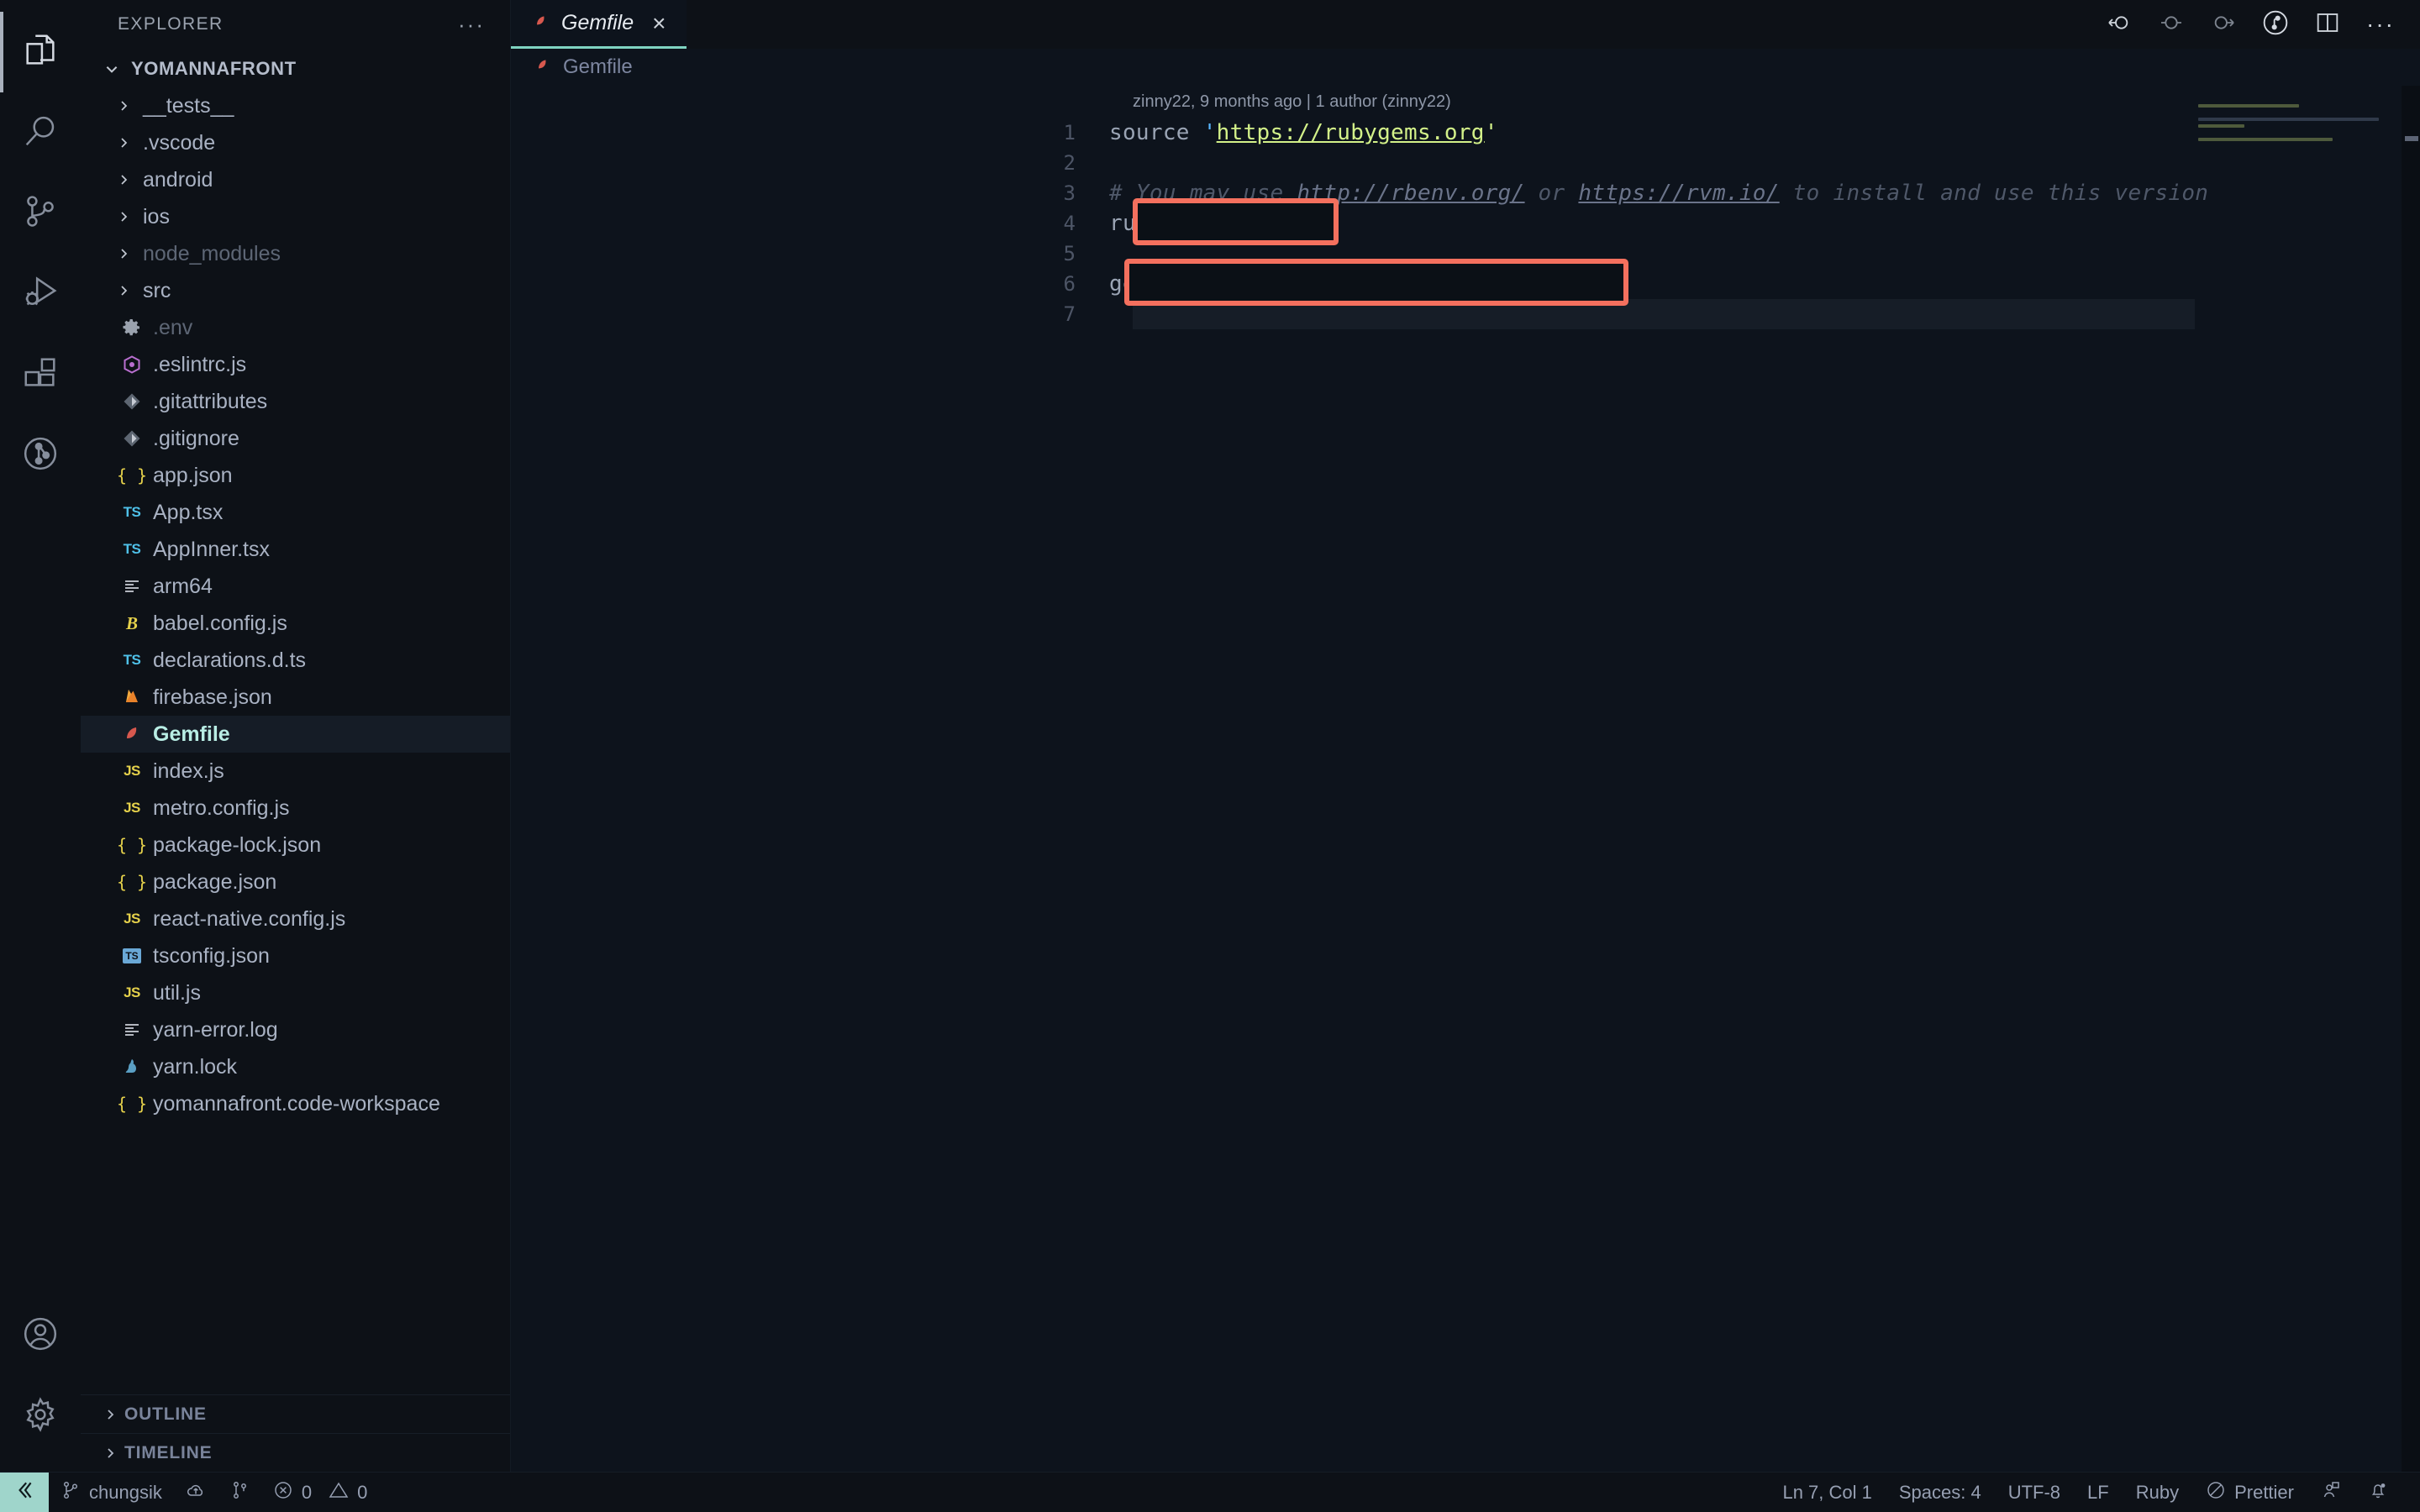 The height and width of the screenshot is (1512, 2420). I want to click on code-line: 1 source 'https://rubygems.org', so click(1466, 133).